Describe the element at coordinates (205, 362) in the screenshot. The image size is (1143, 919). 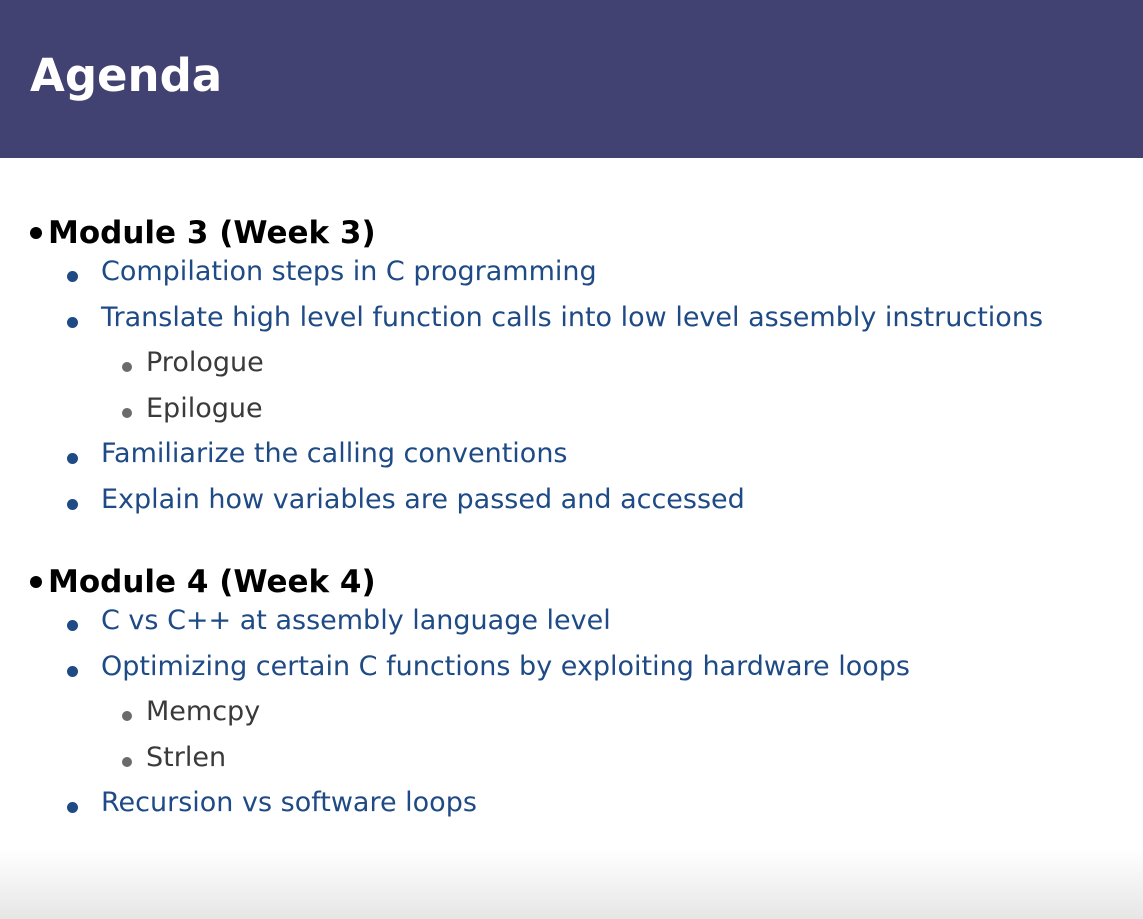
I see `list-item-text: Prologue` at that location.